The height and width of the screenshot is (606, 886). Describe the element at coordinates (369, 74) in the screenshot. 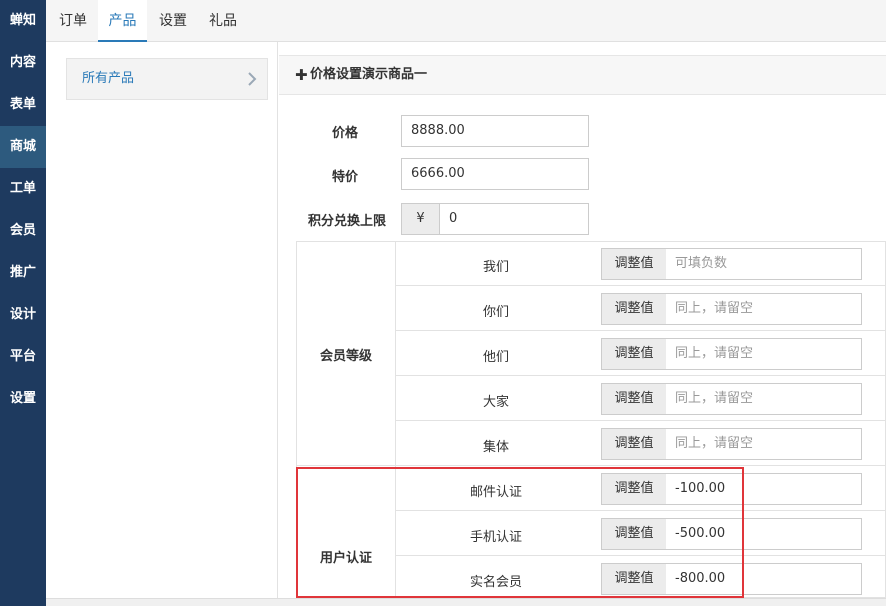

I see `panel-title: 价格设置演示商品一` at that location.